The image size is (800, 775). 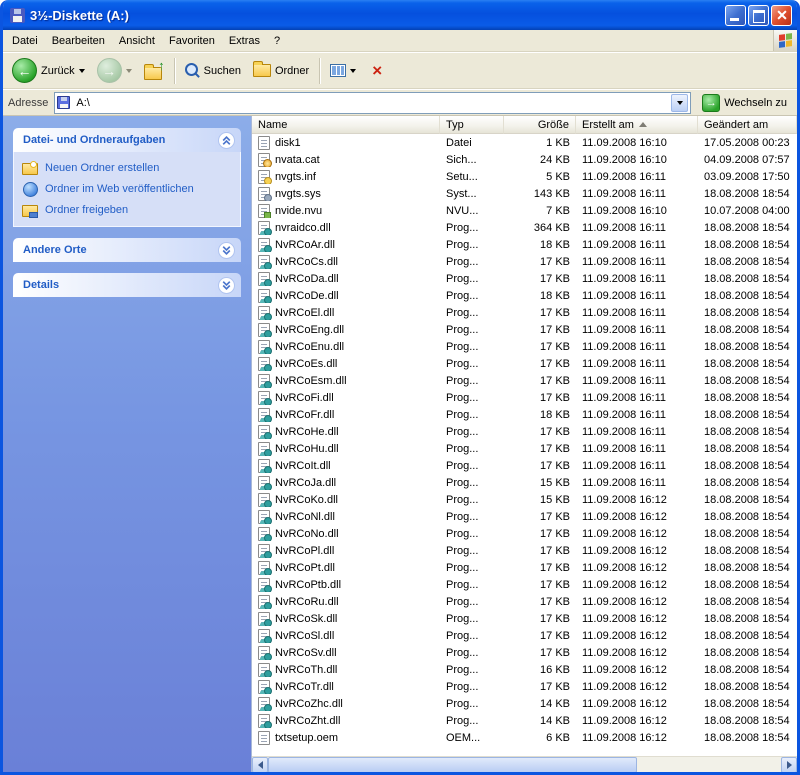 I want to click on horizontal-scrollbar, so click(x=524, y=764).